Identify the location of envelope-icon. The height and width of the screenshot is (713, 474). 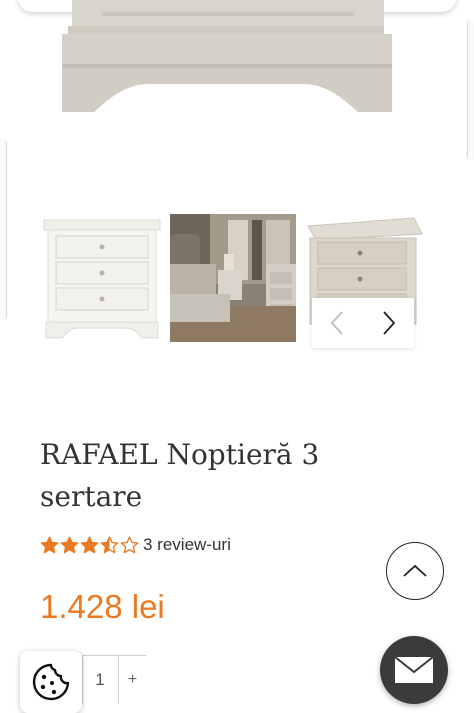
(414, 669).